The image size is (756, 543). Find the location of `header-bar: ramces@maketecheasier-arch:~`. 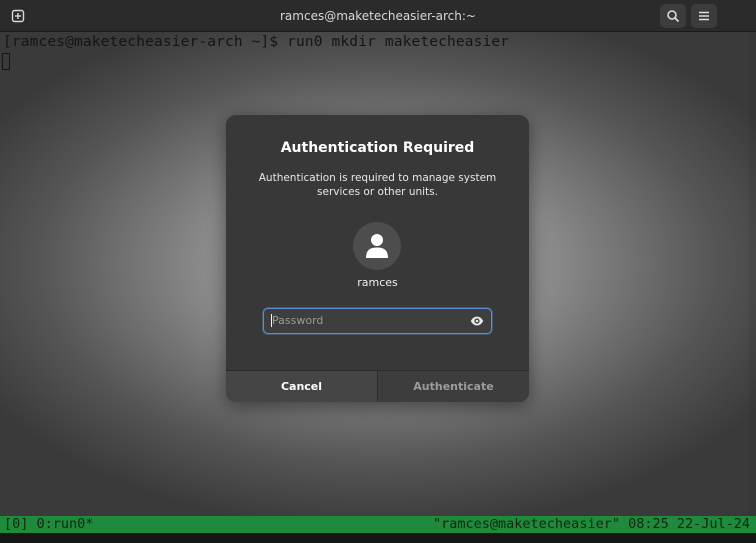

header-bar: ramces@maketecheasier-arch:~ is located at coordinates (378, 16).